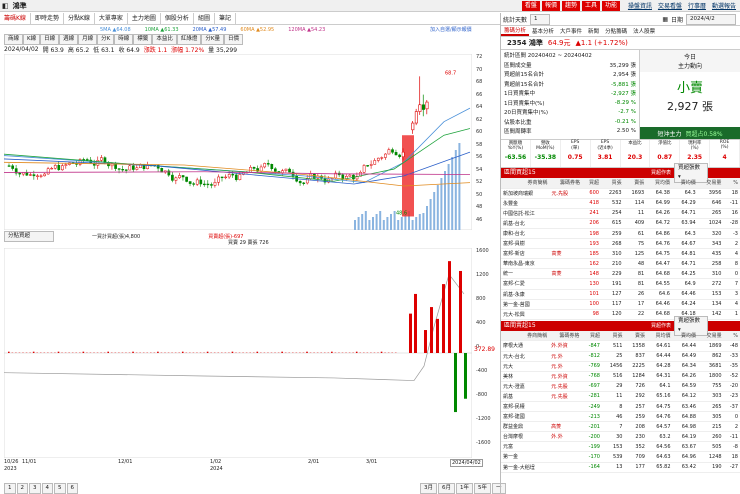  Describe the element at coordinates (659, 376) in the screenshot. I see `table-cell: 64.31` at that location.